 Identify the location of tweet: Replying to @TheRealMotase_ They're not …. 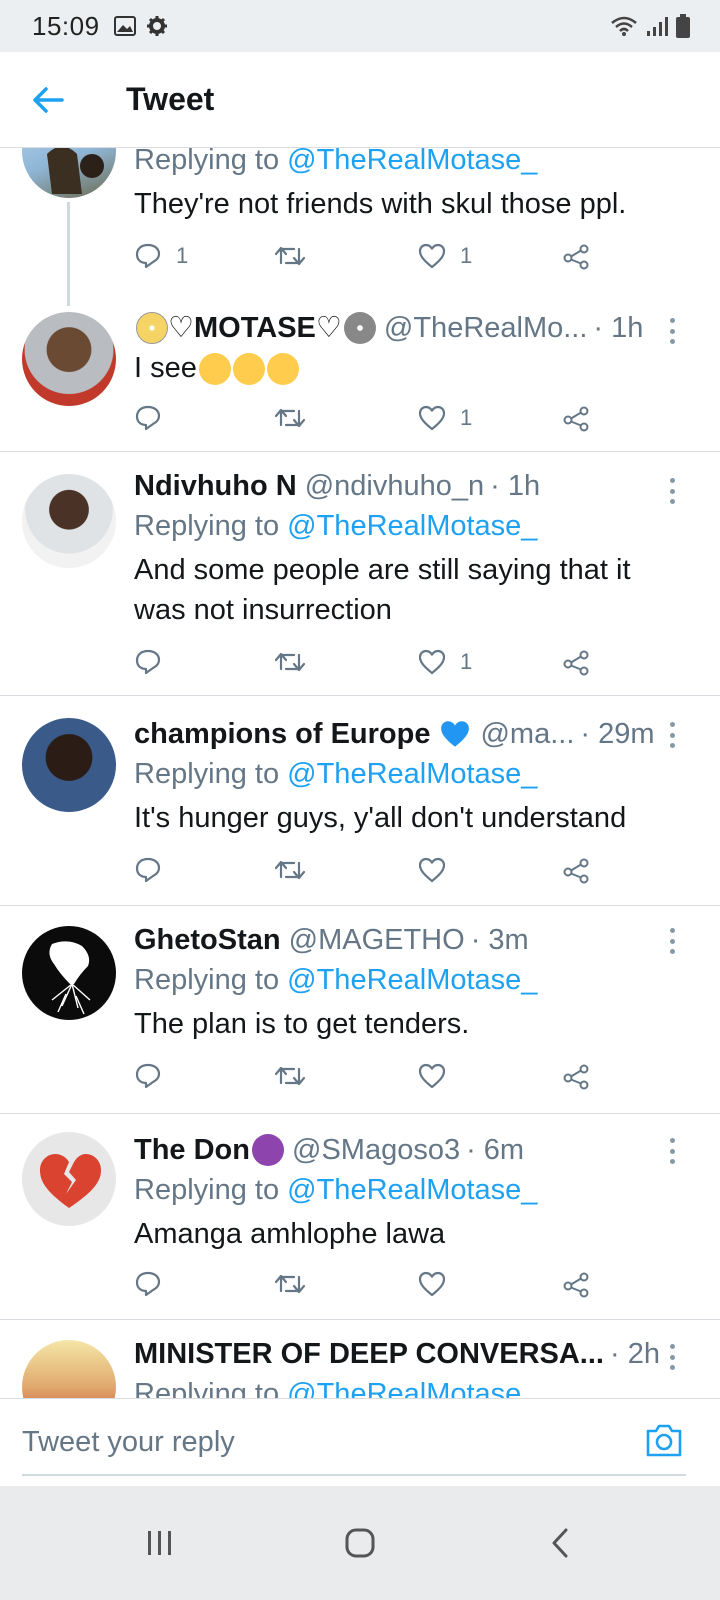
(360, 227).